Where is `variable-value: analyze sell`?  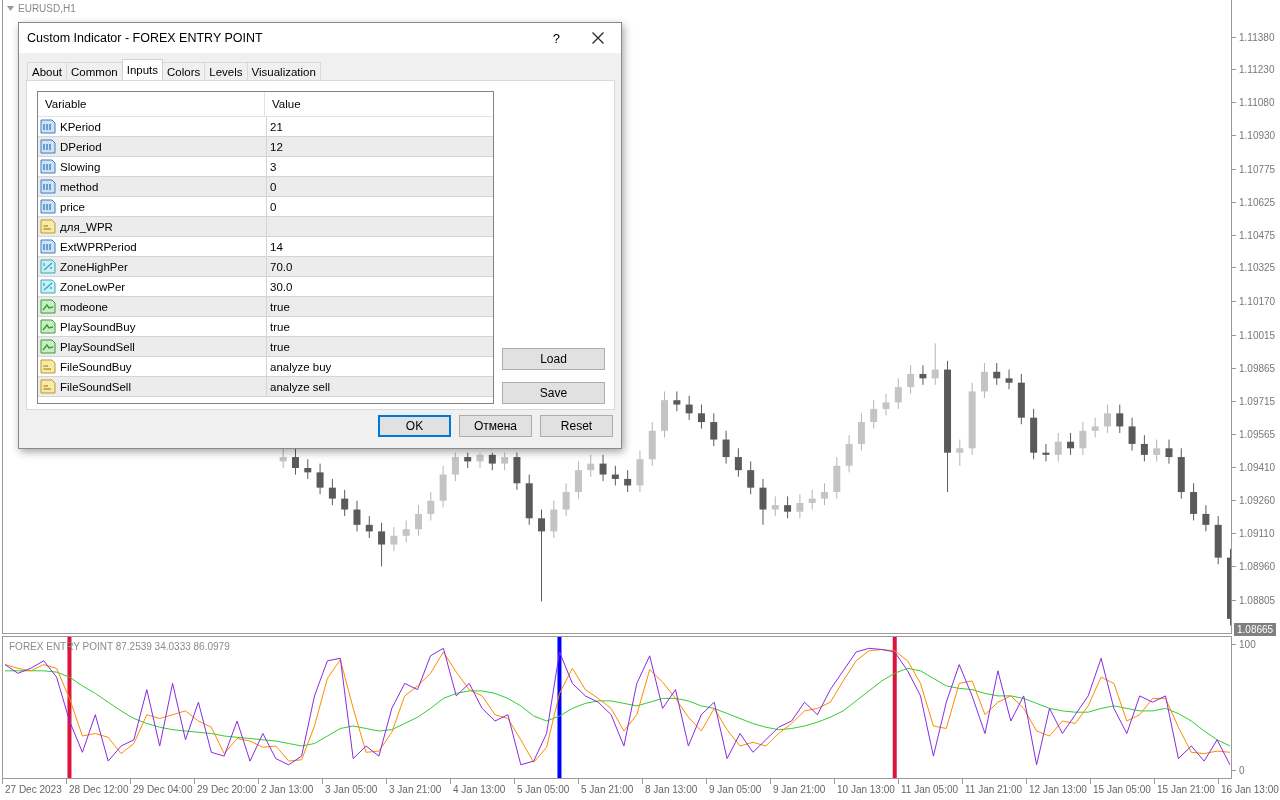 variable-value: analyze sell is located at coordinates (300, 386).